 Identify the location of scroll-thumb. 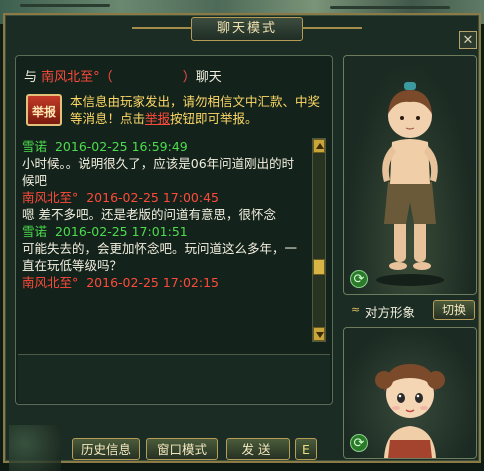
(319, 267).